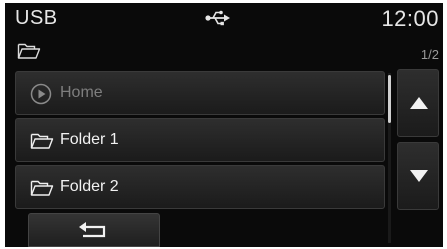 Image resolution: width=447 pixels, height=249 pixels. I want to click on scroll-thumb, so click(389, 99).